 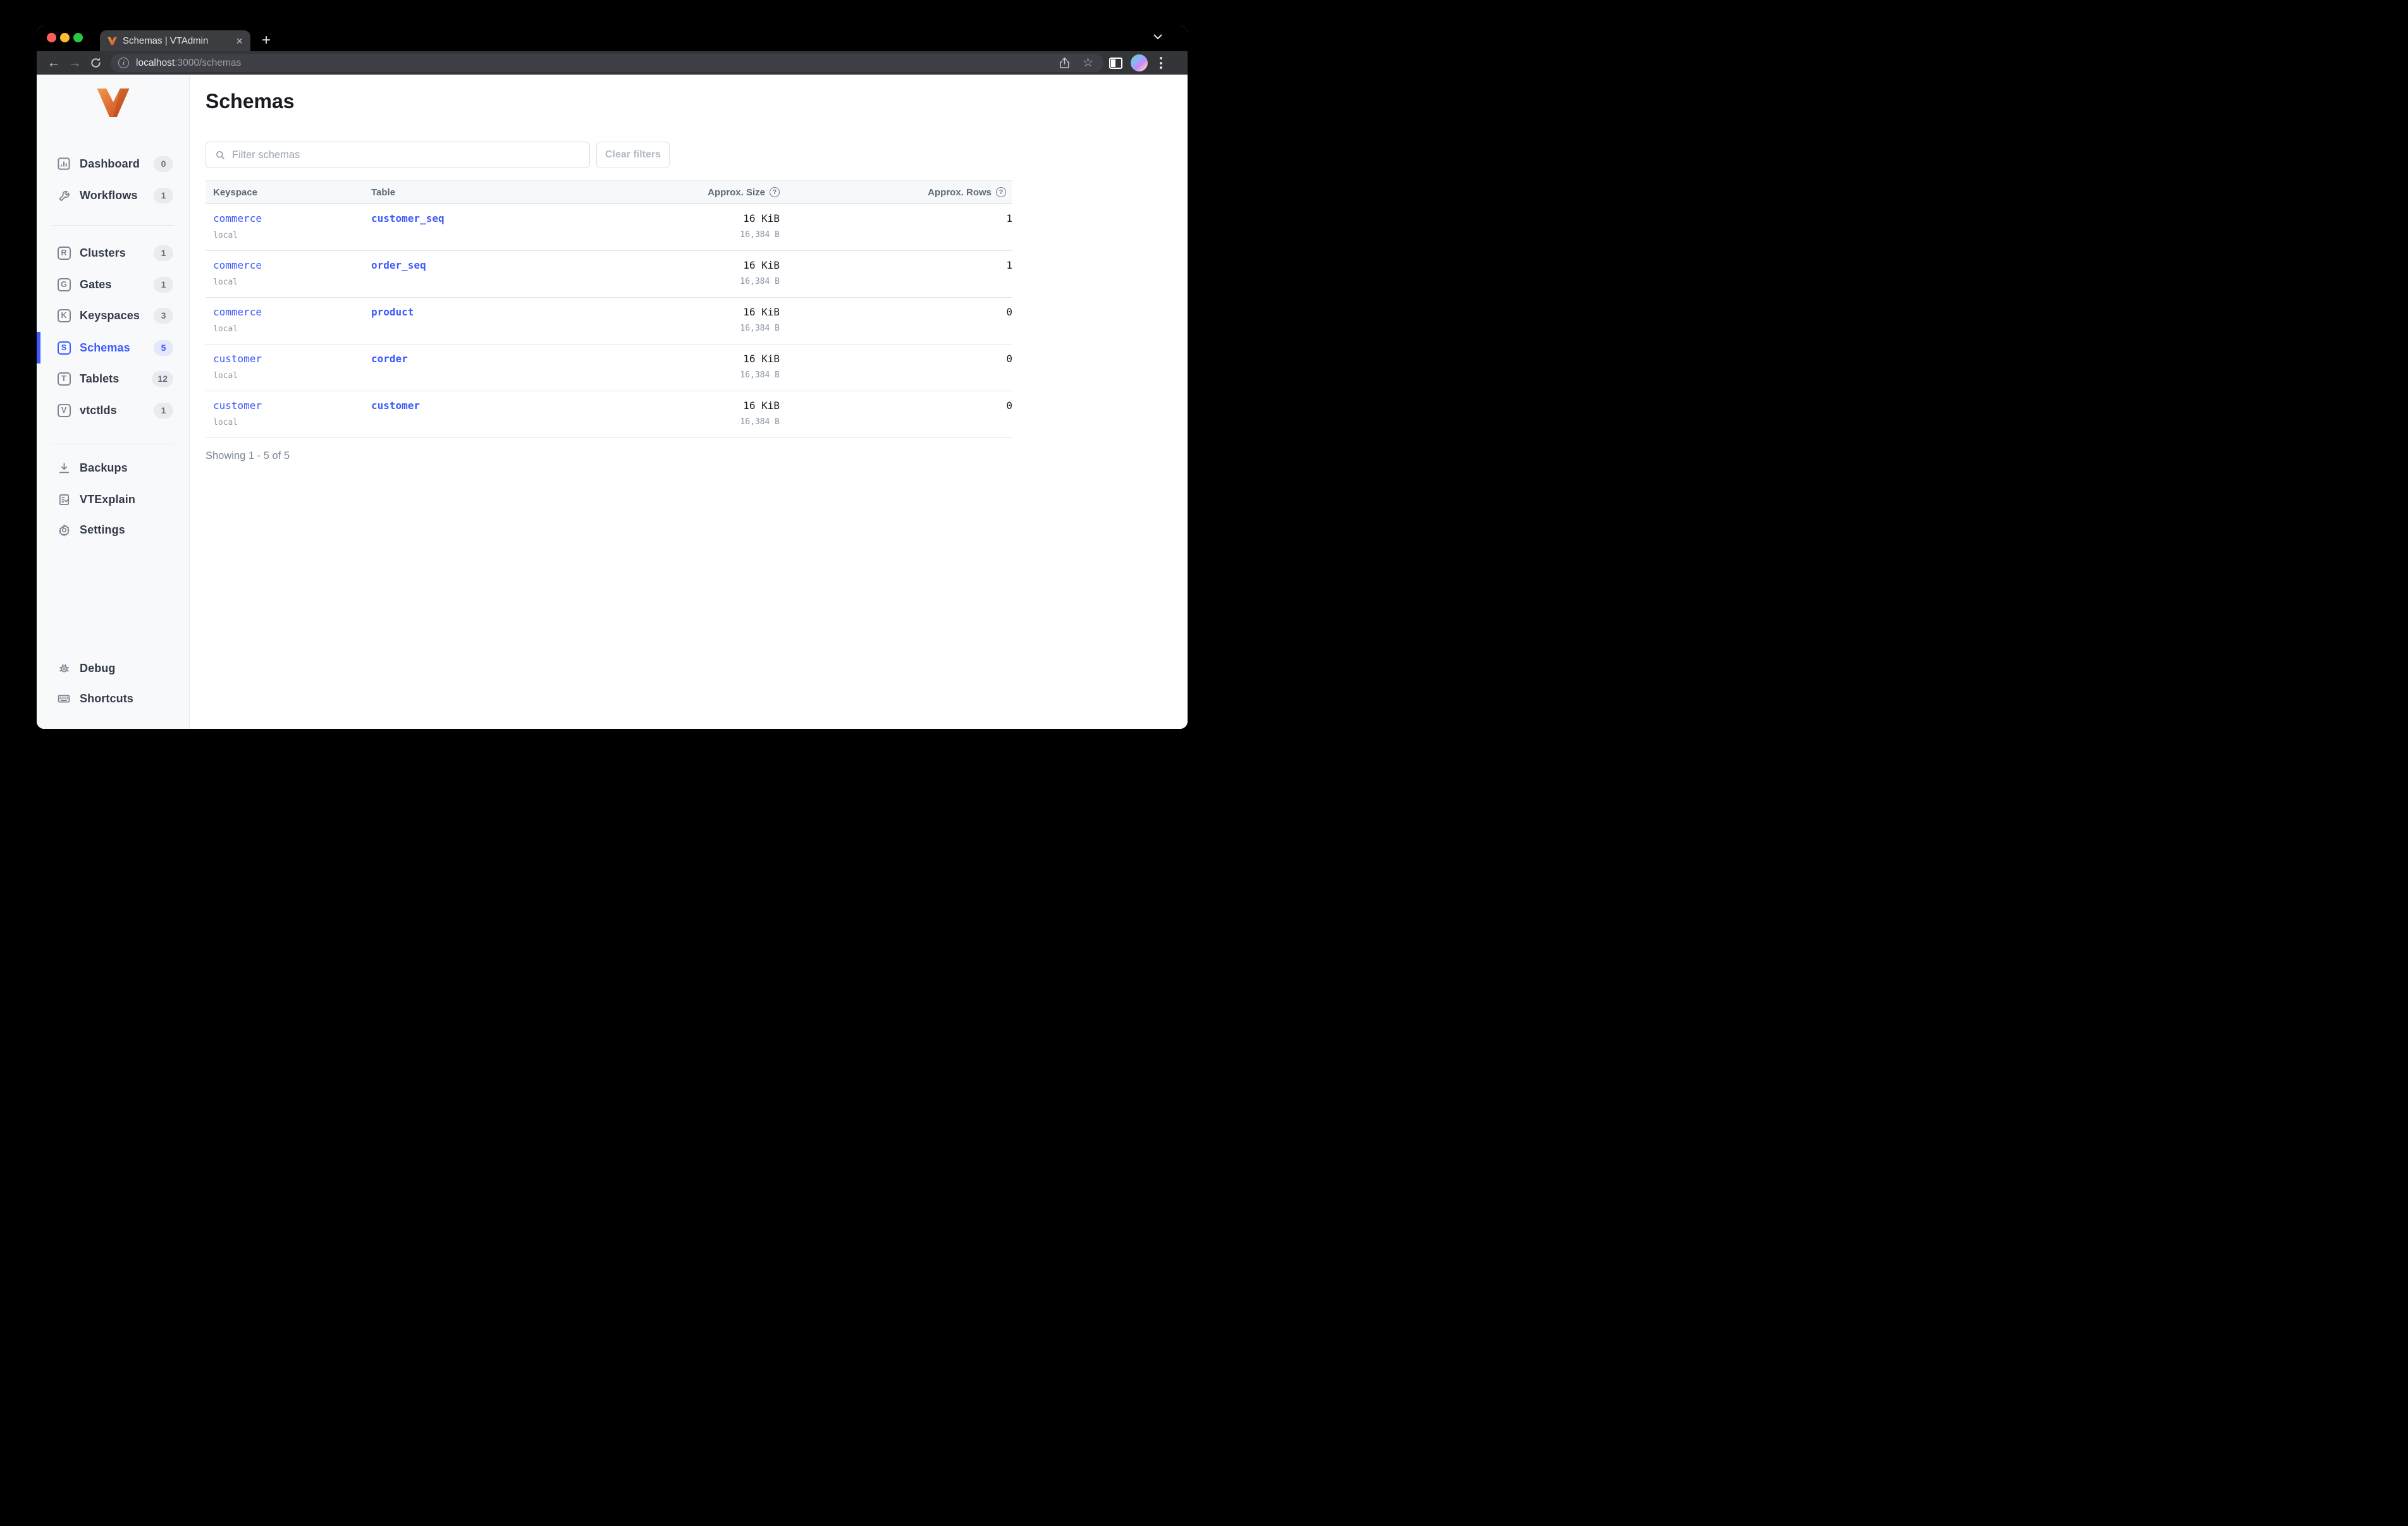 I want to click on clear-filters-button: Clear filters, so click(x=633, y=155).